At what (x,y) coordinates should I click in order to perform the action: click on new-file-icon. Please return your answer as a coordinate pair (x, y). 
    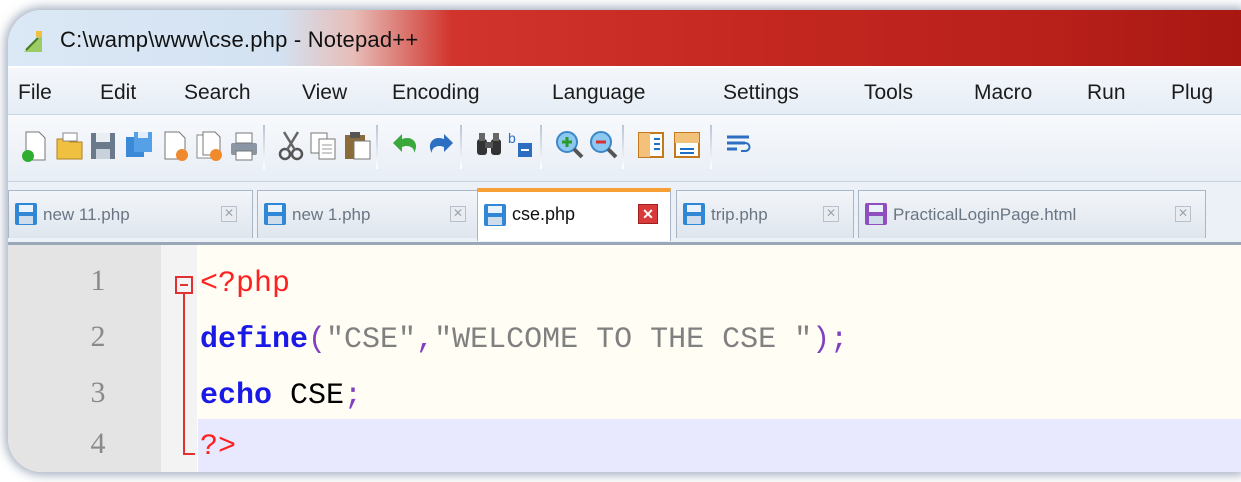
    Looking at the image, I should click on (35, 146).